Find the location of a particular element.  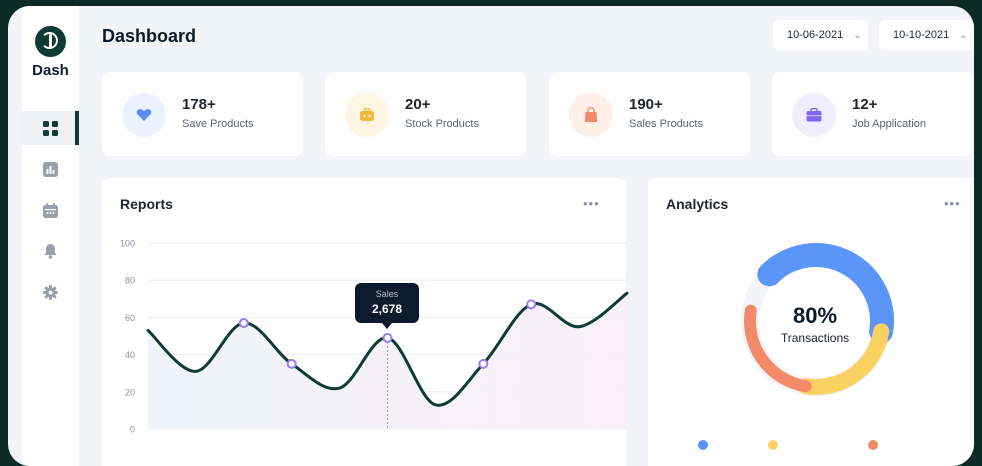

donut-label: Transactions is located at coordinates (815, 338).